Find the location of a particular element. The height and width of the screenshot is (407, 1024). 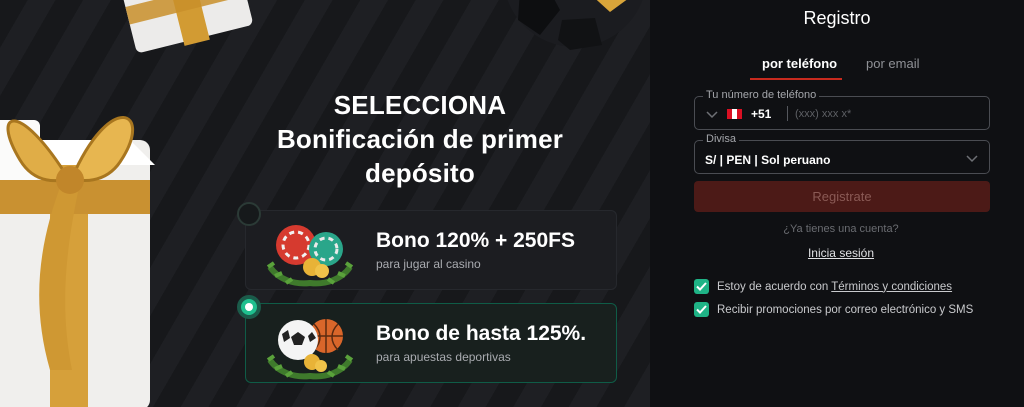

promos-checkbox is located at coordinates (701, 309).